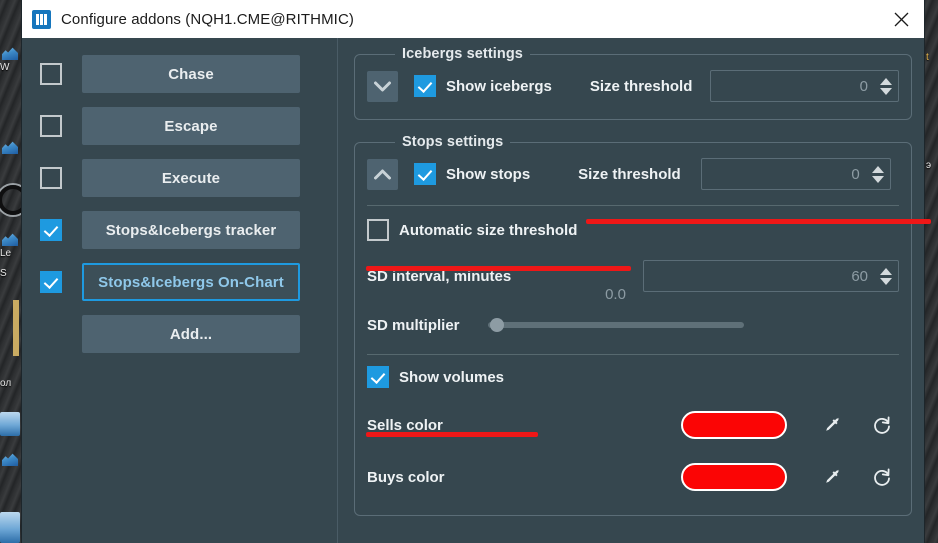 Image resolution: width=938 pixels, height=543 pixels. I want to click on buys-eyedropper-icon, so click(832, 477).